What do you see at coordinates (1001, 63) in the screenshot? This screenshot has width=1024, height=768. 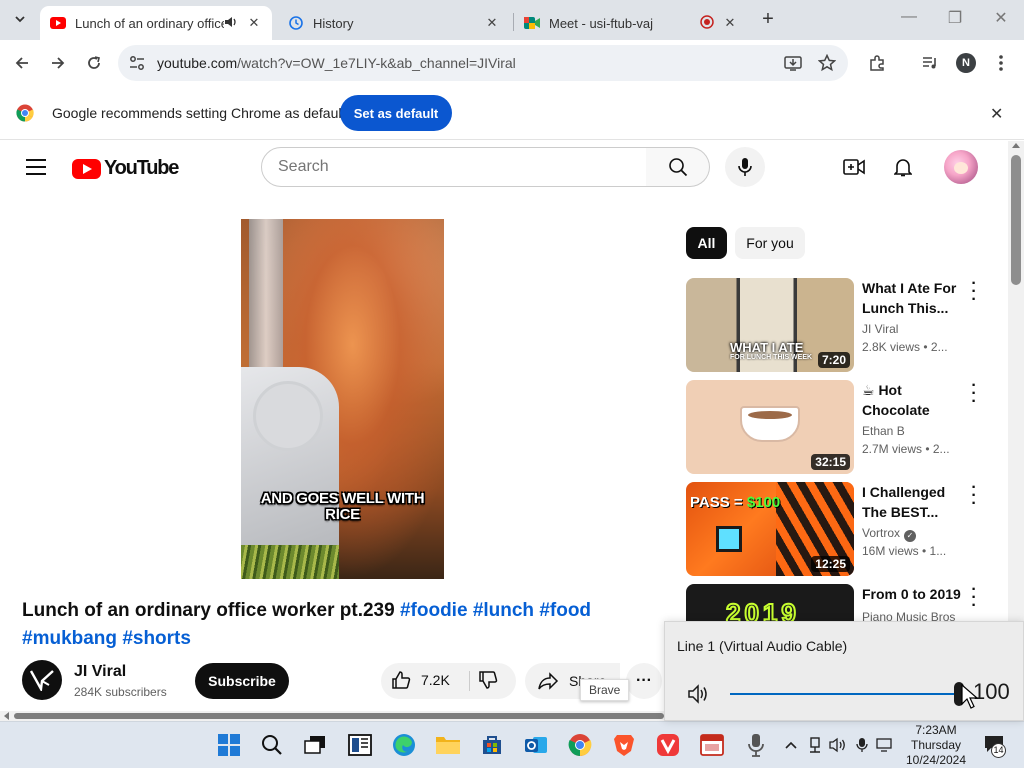 I see `menu-kebab-icon` at bounding box center [1001, 63].